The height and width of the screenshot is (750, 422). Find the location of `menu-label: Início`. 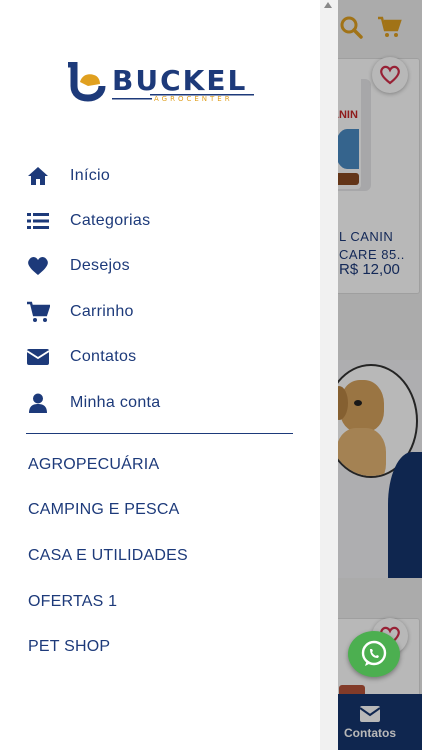

menu-label: Início is located at coordinates (90, 175).